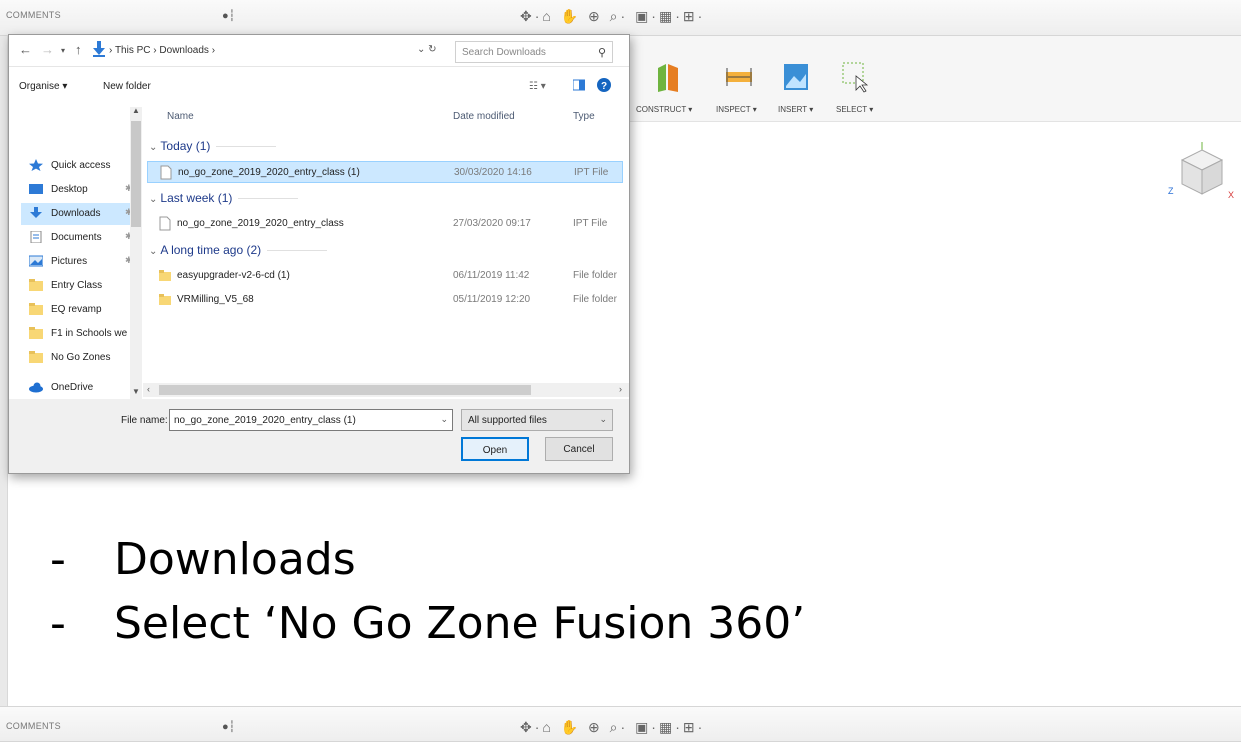 The image size is (1241, 742). I want to click on comments-label: COMMENTS, so click(33, 726).